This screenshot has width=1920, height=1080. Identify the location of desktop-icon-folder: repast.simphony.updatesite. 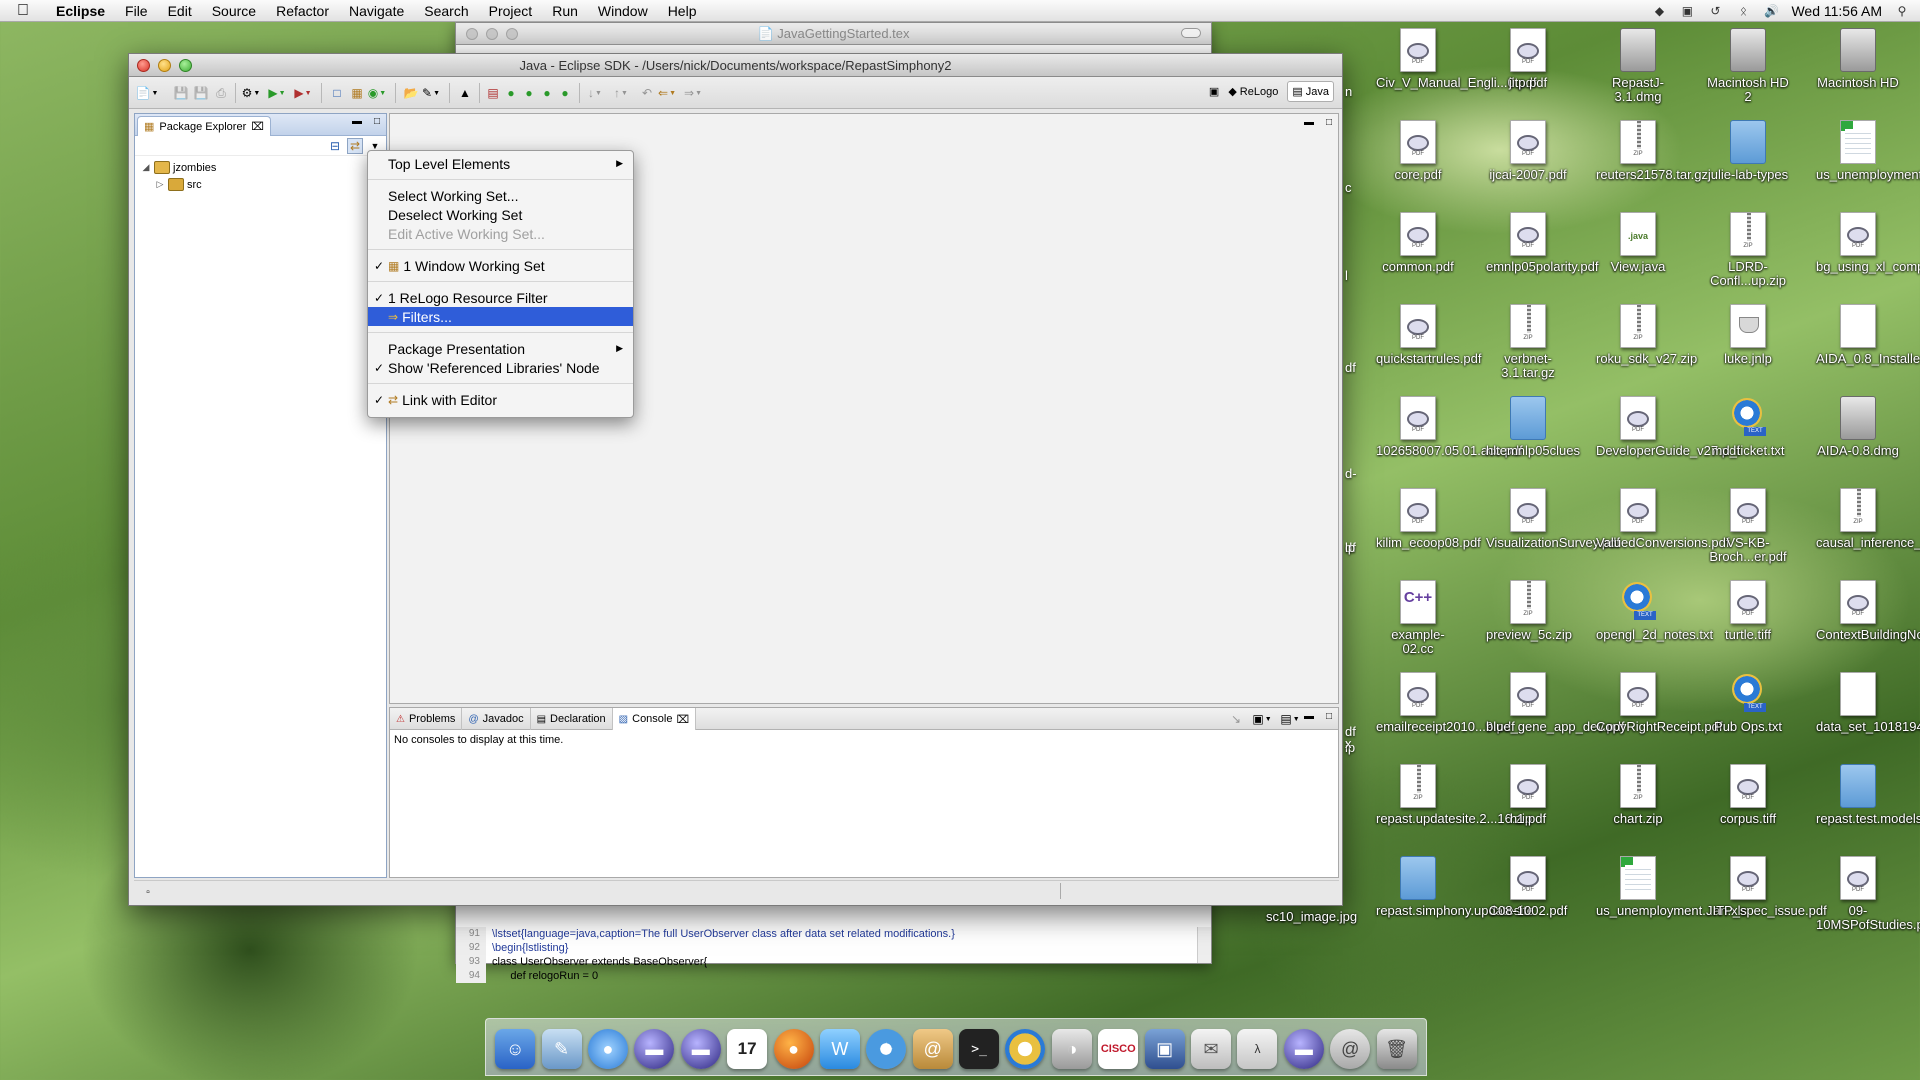
(1455, 887).